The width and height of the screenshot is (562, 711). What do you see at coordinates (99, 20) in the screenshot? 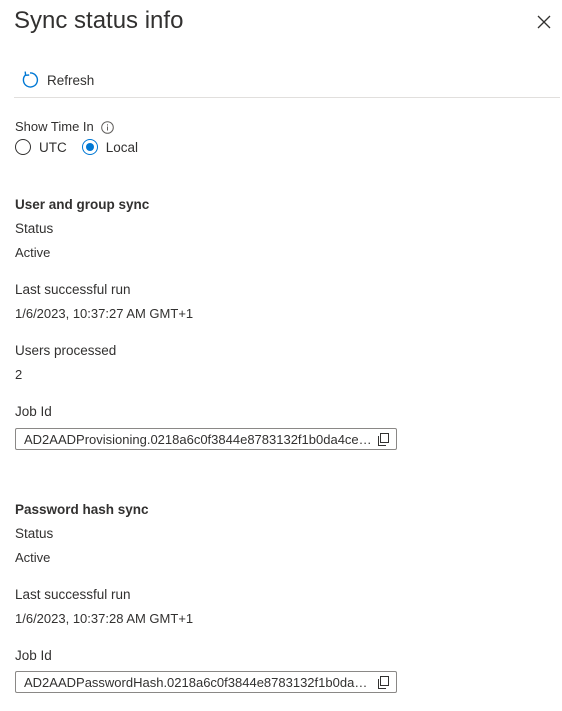
I see `panel-title: Sync status info` at bounding box center [99, 20].